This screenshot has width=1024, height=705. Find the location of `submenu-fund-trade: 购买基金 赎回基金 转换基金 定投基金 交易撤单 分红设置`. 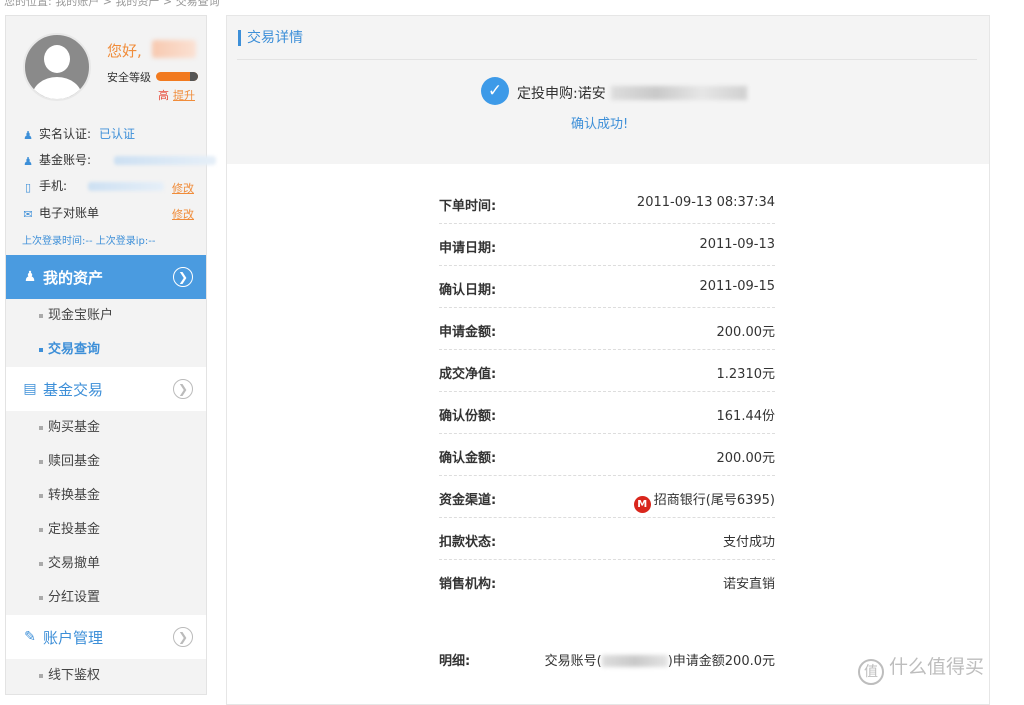

submenu-fund-trade: 购买基金 赎回基金 转换基金 定投基金 交易撤单 分红设置 is located at coordinates (106, 513).